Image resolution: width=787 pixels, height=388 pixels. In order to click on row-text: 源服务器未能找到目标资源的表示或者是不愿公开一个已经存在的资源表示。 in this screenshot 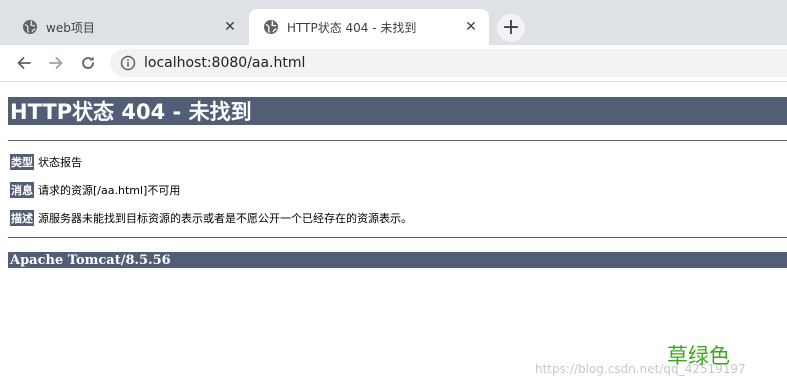, I will do `click(225, 218)`.